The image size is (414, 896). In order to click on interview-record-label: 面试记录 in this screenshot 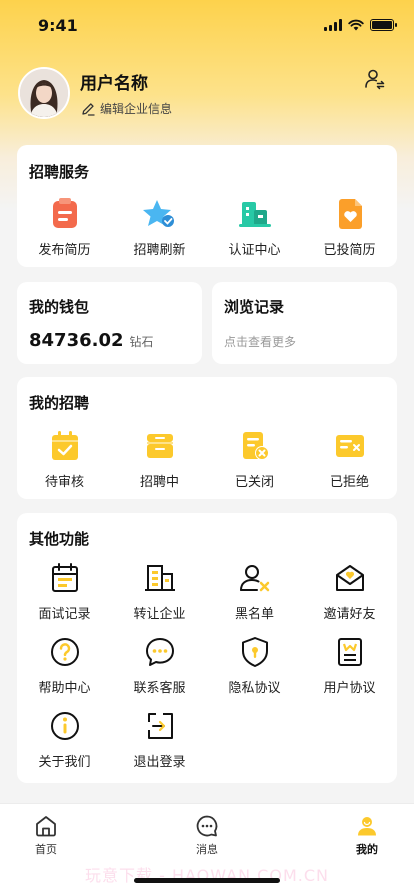, I will do `click(64, 614)`.